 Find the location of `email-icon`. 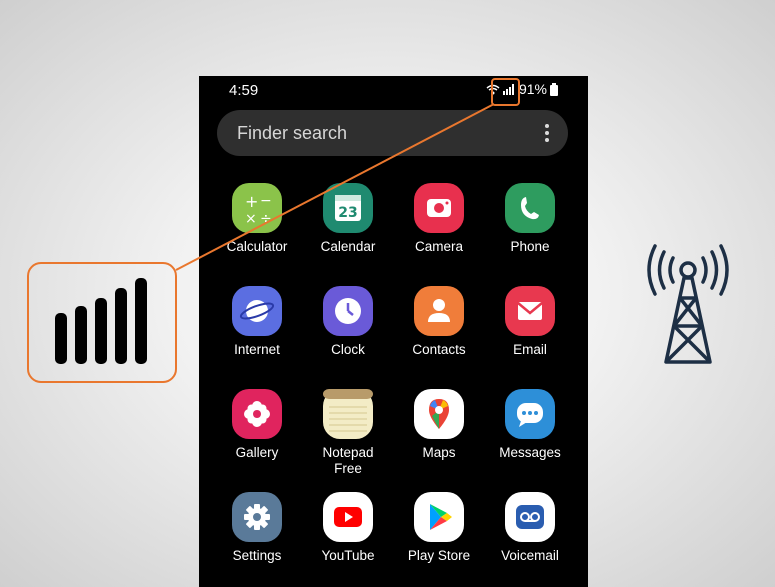

email-icon is located at coordinates (530, 311).